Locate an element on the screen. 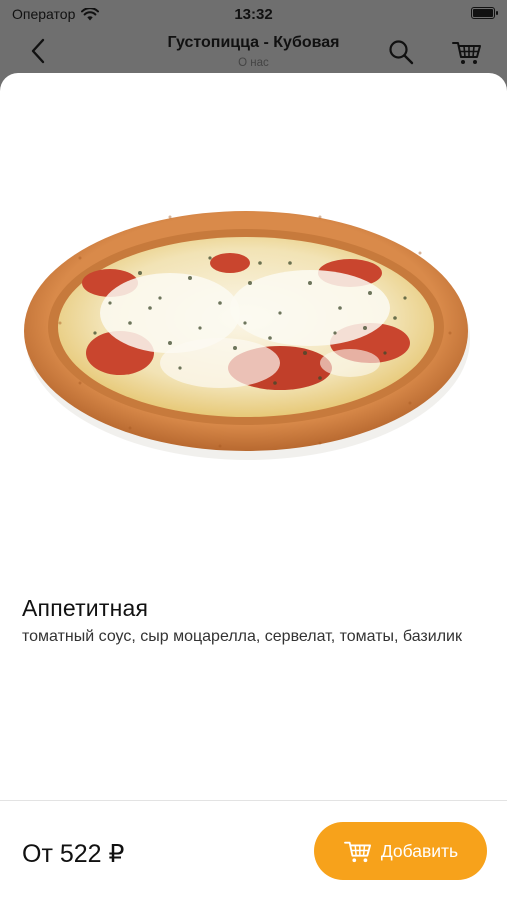 This screenshot has height=900, width=507. add-to-cart-button: Добавить is located at coordinates (400, 851).